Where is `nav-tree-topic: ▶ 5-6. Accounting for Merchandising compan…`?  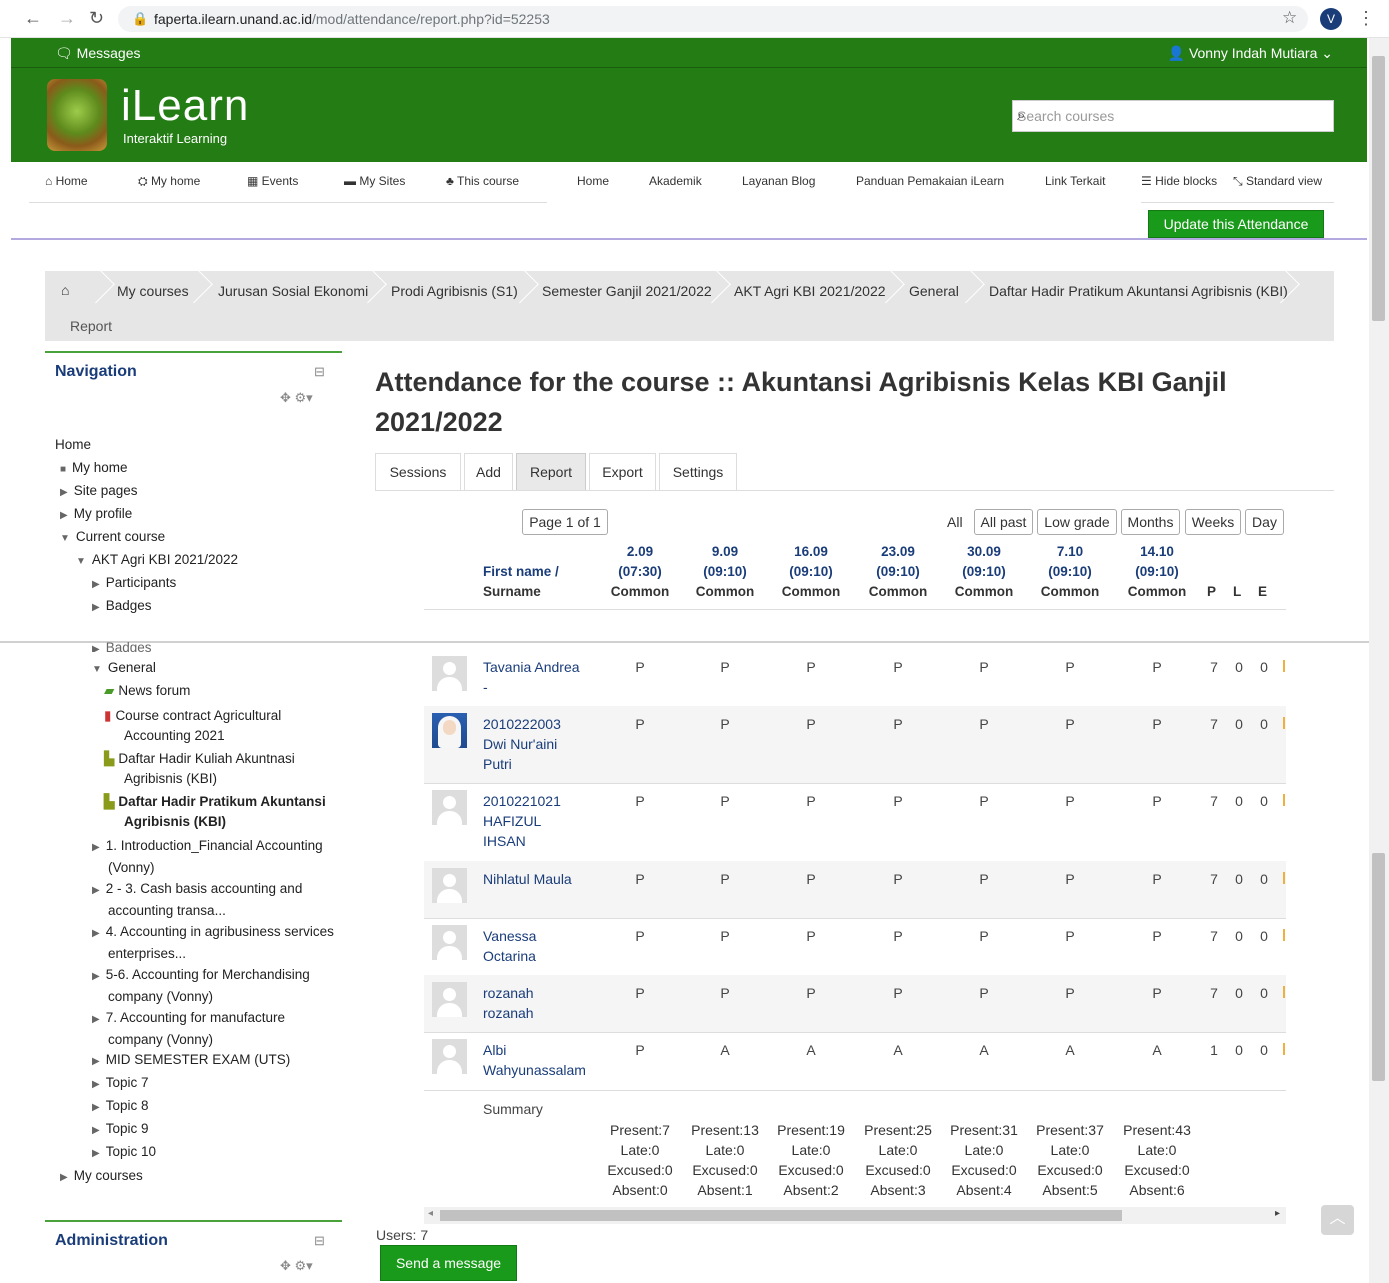 nav-tree-topic: ▶ 5-6. Accounting for Merchandising compan… is located at coordinates (201, 986).